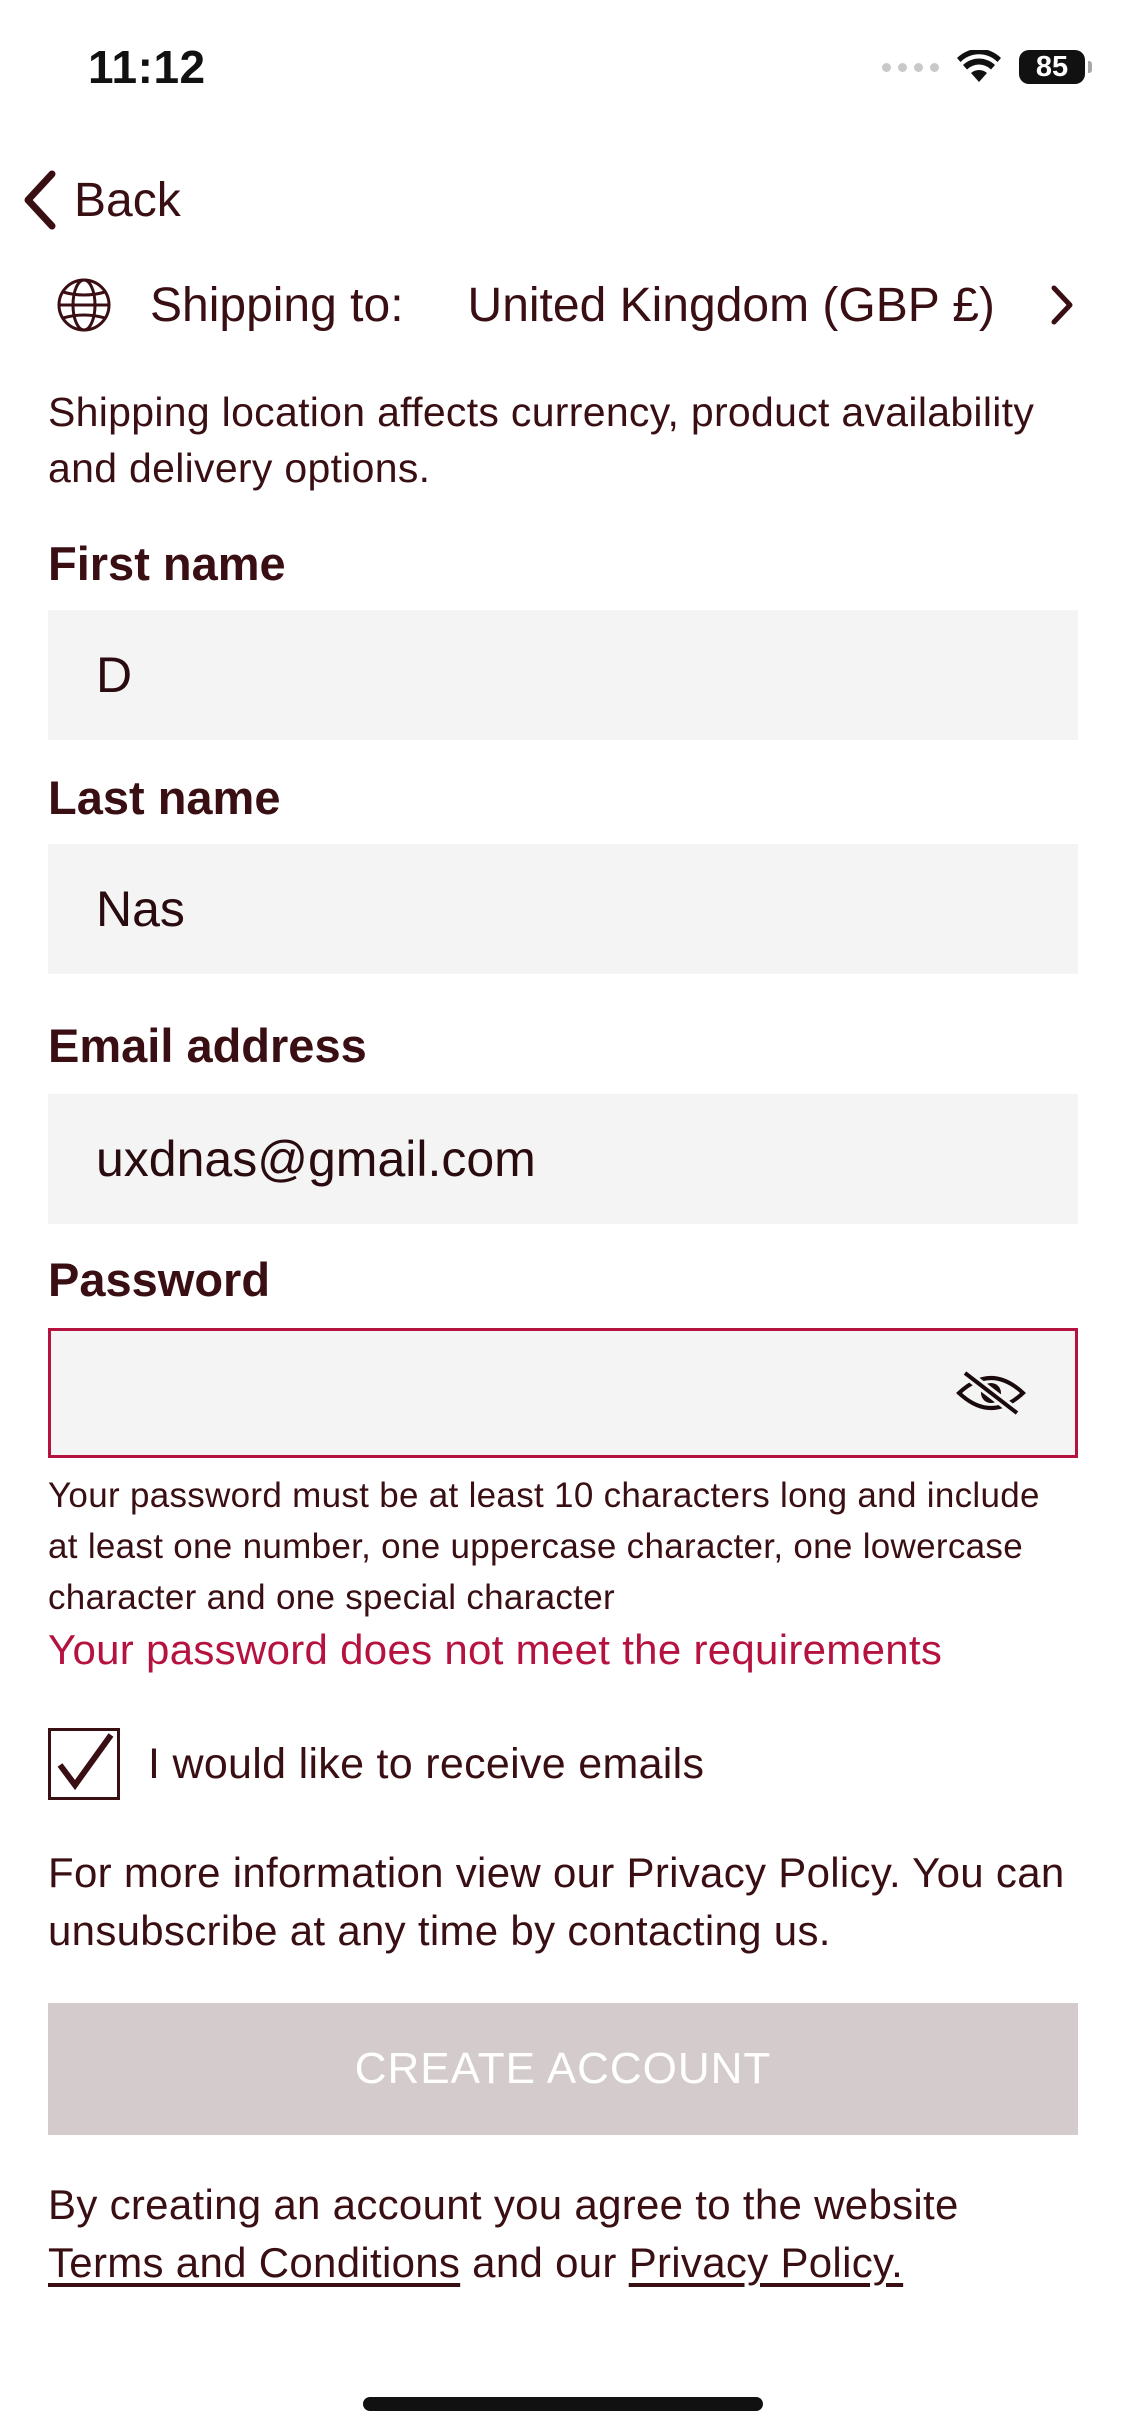  Describe the element at coordinates (979, 66) in the screenshot. I see `wifi-icon` at that location.